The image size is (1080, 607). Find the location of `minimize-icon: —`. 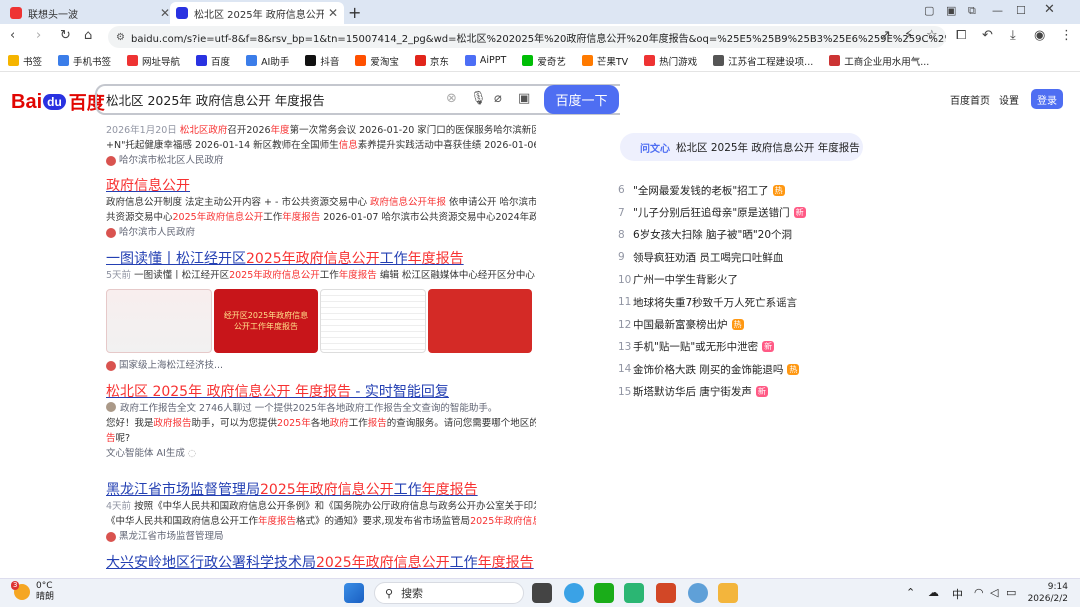

minimize-icon: — is located at coordinates (997, 10).